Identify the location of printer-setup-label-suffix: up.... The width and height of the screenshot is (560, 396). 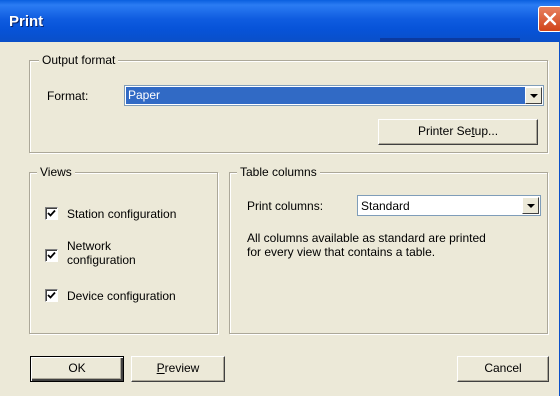
(486, 131).